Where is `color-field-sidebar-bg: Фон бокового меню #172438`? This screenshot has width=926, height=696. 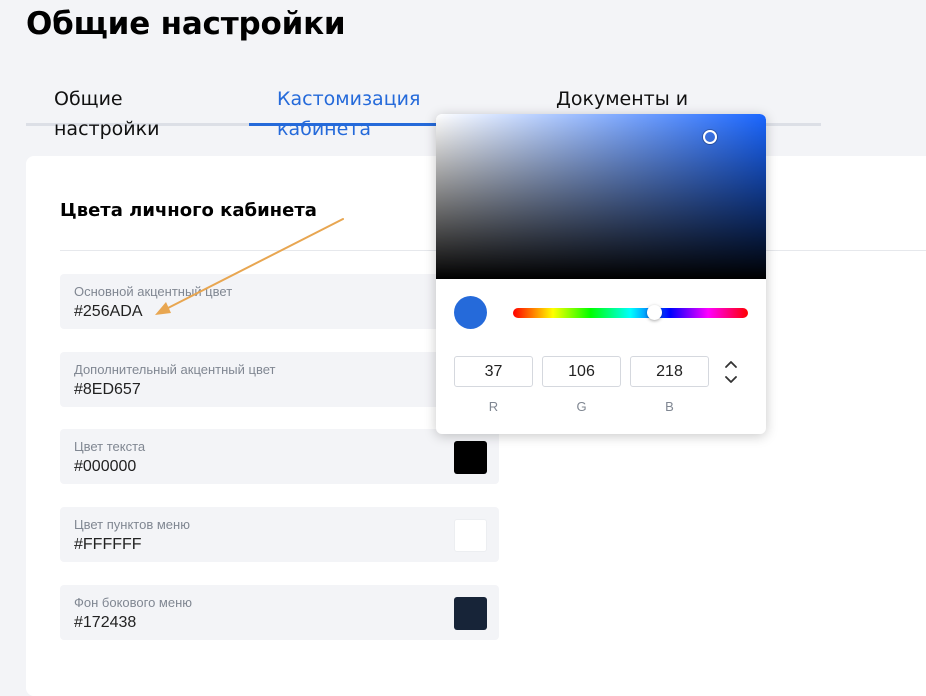 color-field-sidebar-bg: Фон бокового меню #172438 is located at coordinates (279, 612).